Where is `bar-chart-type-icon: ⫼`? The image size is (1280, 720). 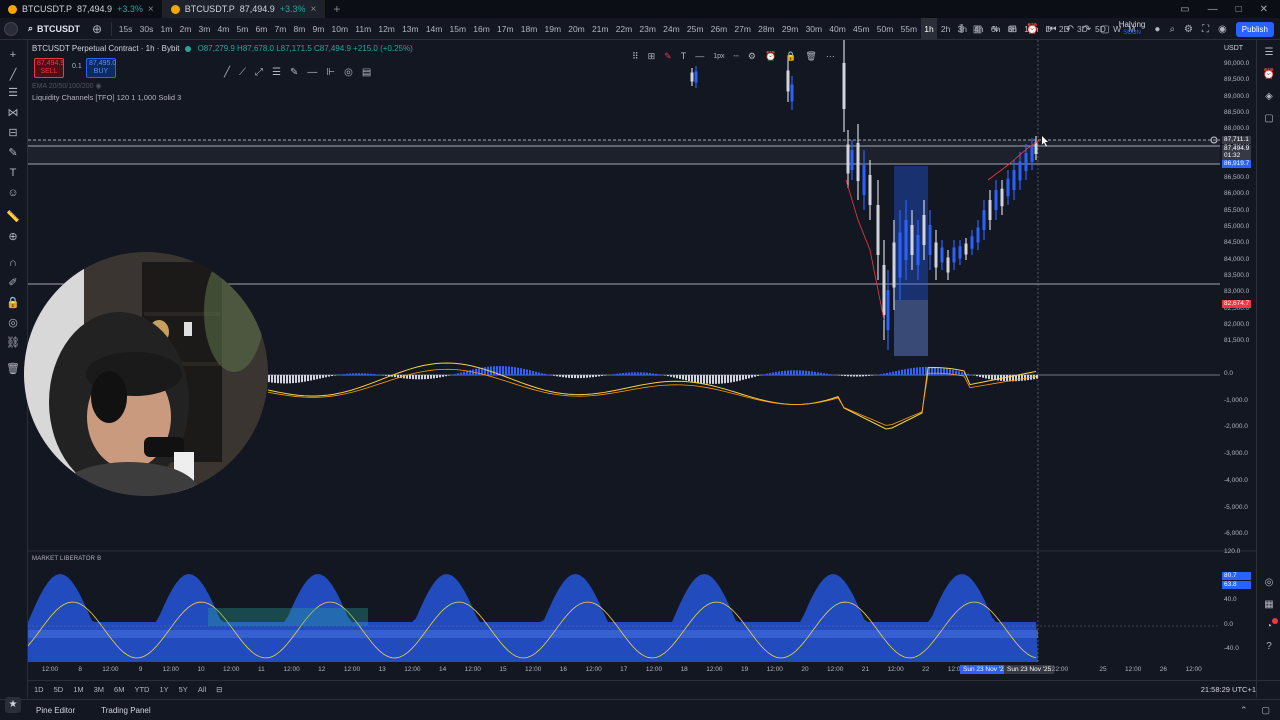 bar-chart-type-icon: ⫼ is located at coordinates (961, 29).